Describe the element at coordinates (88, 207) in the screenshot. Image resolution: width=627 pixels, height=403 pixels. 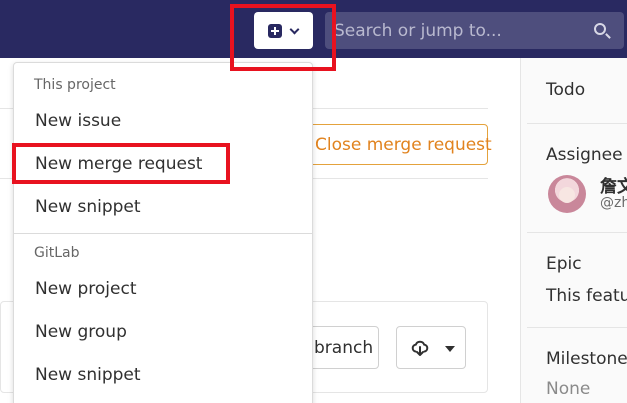
I see `menu-item-new-snippet: New snippet` at that location.